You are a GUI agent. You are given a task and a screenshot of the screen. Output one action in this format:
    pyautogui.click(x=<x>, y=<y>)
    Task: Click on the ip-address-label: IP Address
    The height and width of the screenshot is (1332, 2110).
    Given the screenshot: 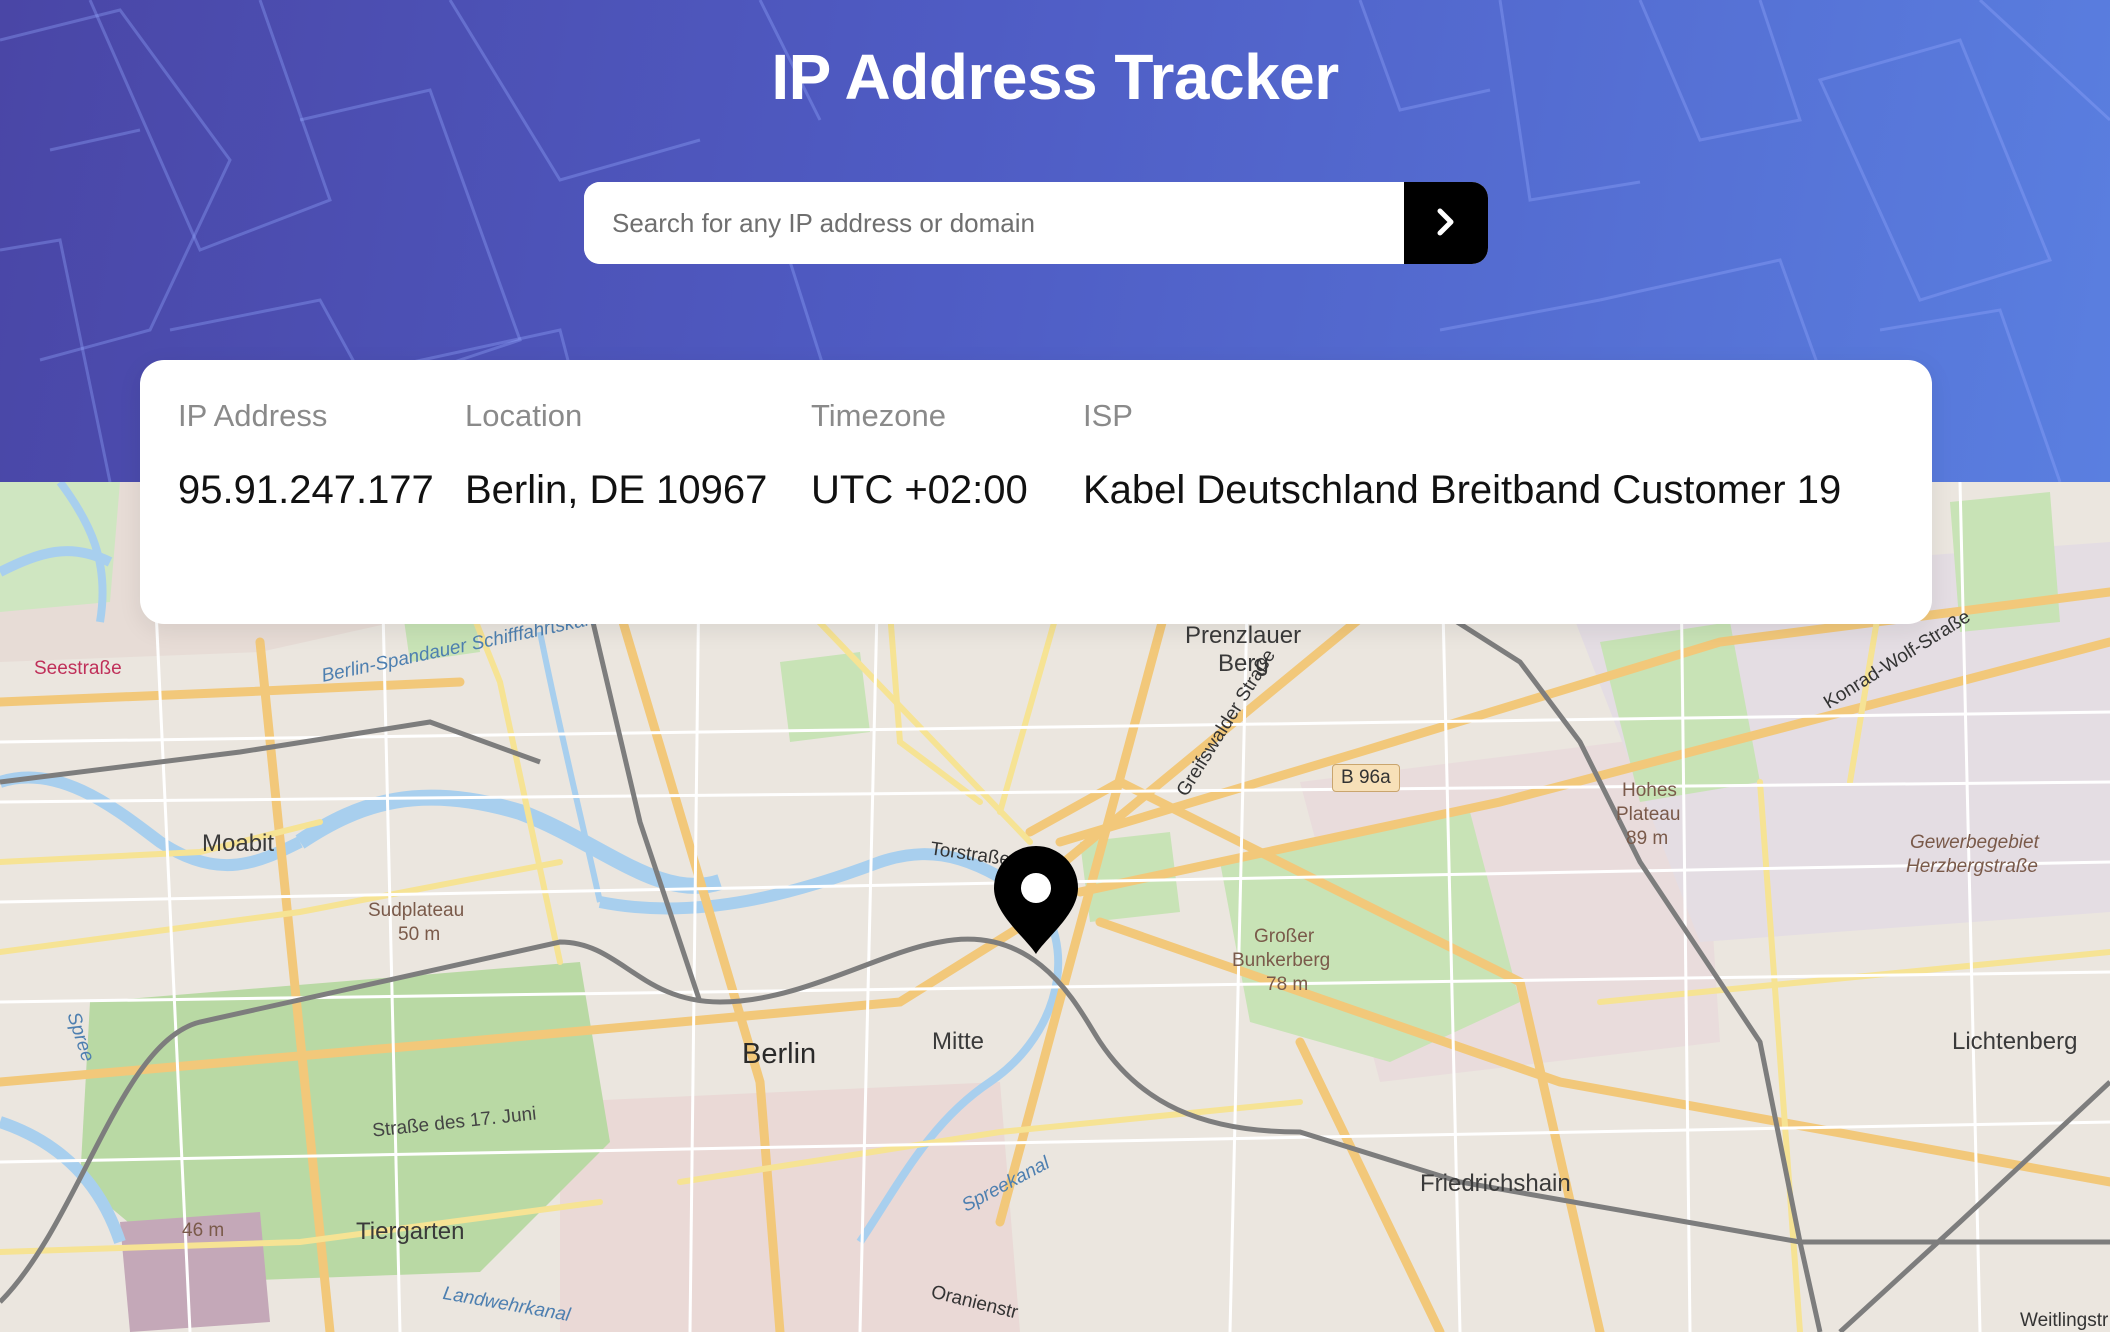 What is the action you would take?
    pyautogui.click(x=253, y=415)
    